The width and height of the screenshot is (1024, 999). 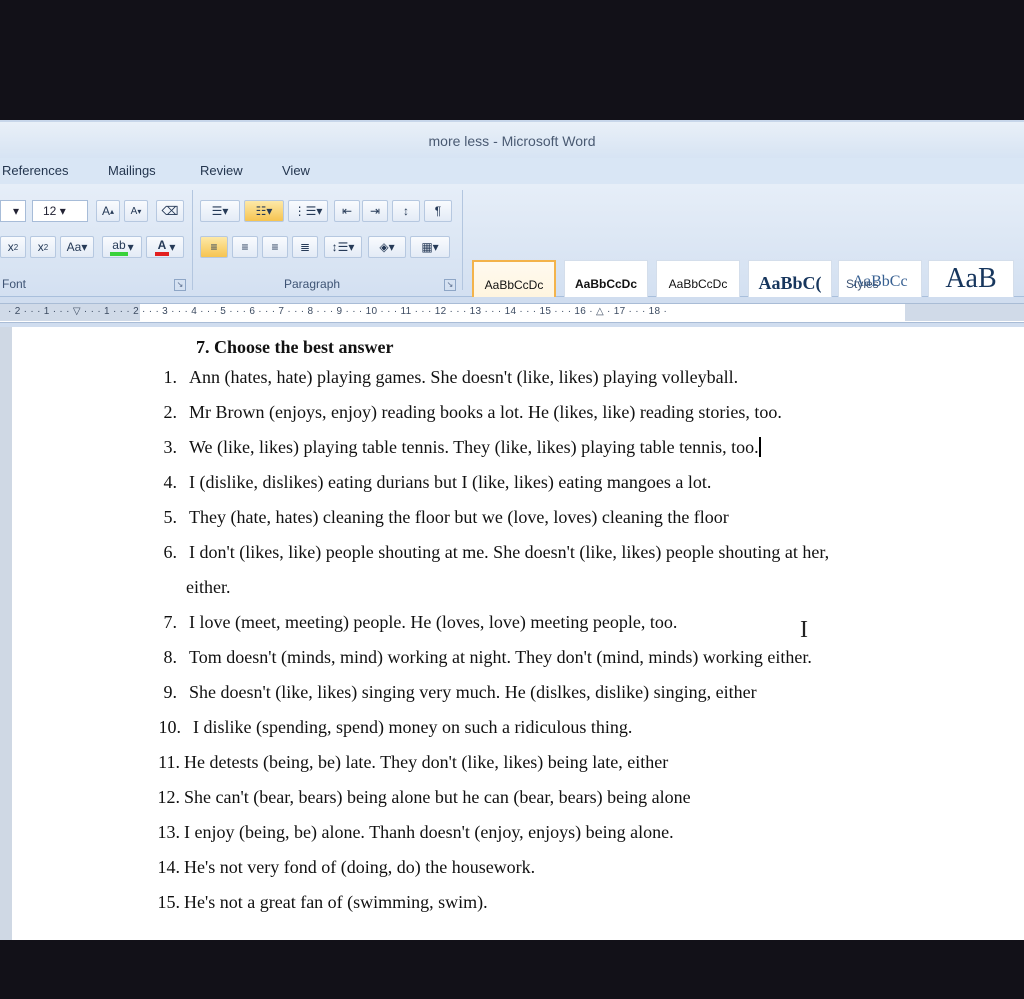 What do you see at coordinates (964, 312) in the screenshot?
I see `ruler-right-margin` at bounding box center [964, 312].